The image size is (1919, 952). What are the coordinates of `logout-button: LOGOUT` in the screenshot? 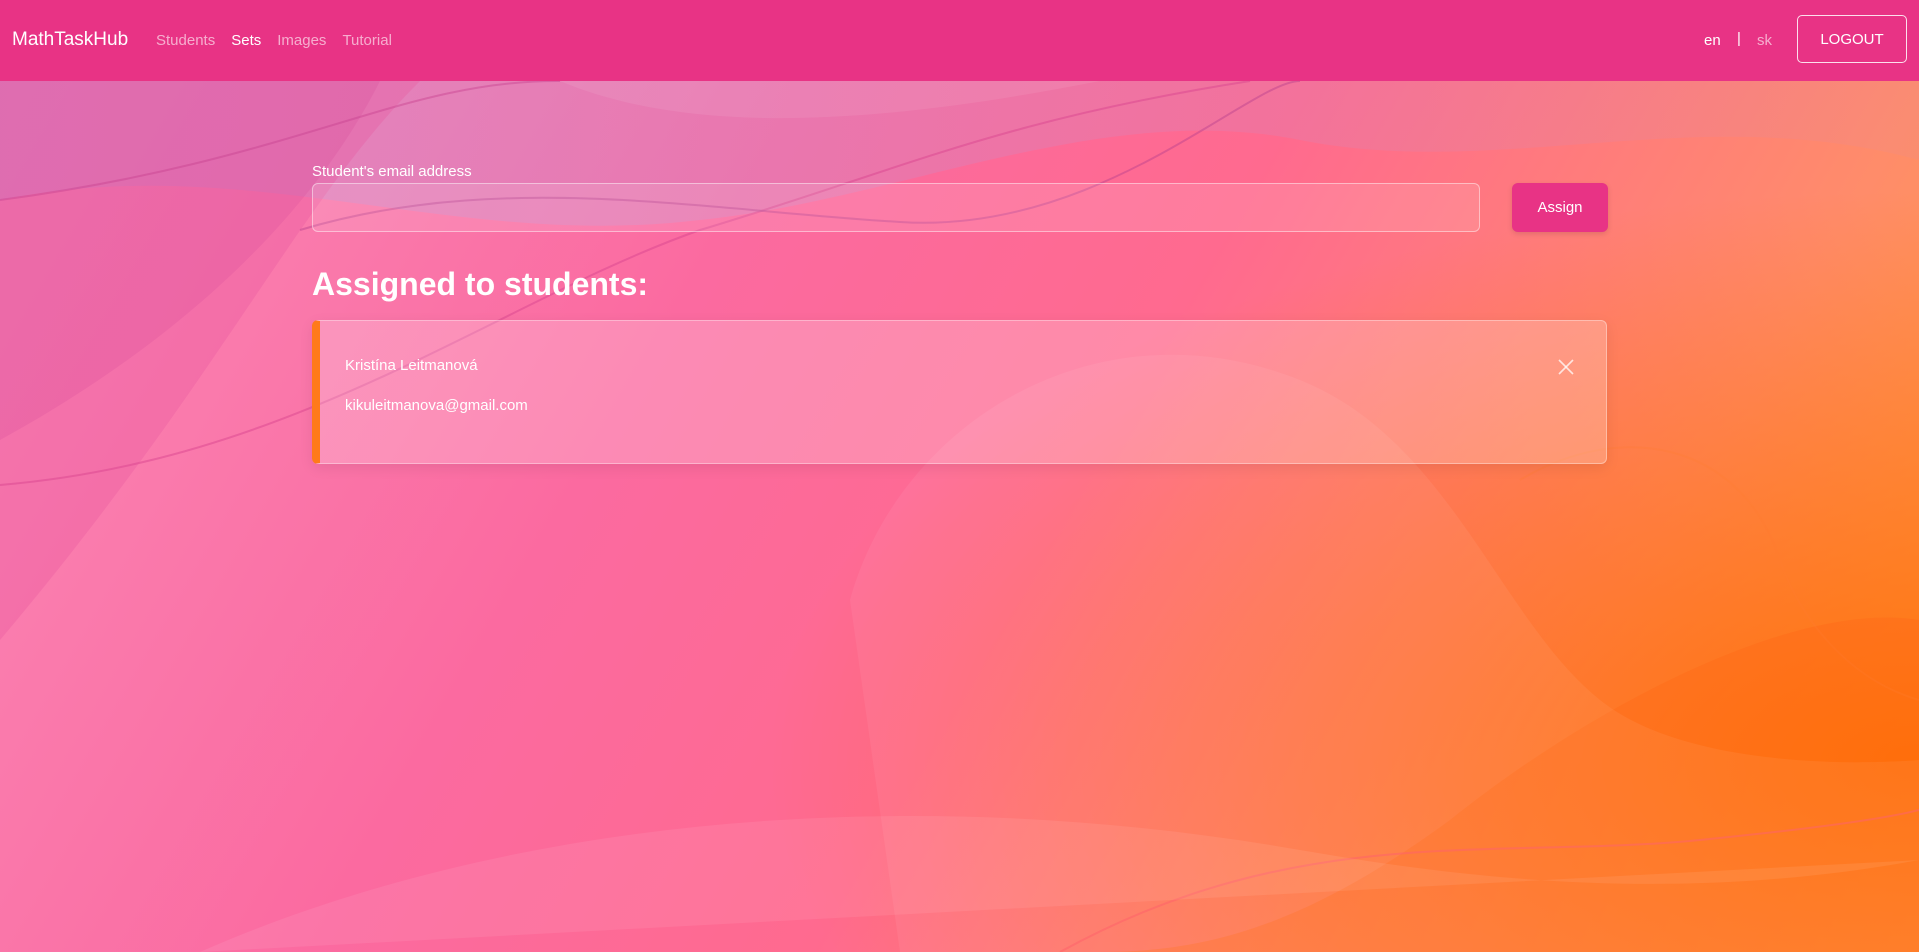 It's located at (1852, 39).